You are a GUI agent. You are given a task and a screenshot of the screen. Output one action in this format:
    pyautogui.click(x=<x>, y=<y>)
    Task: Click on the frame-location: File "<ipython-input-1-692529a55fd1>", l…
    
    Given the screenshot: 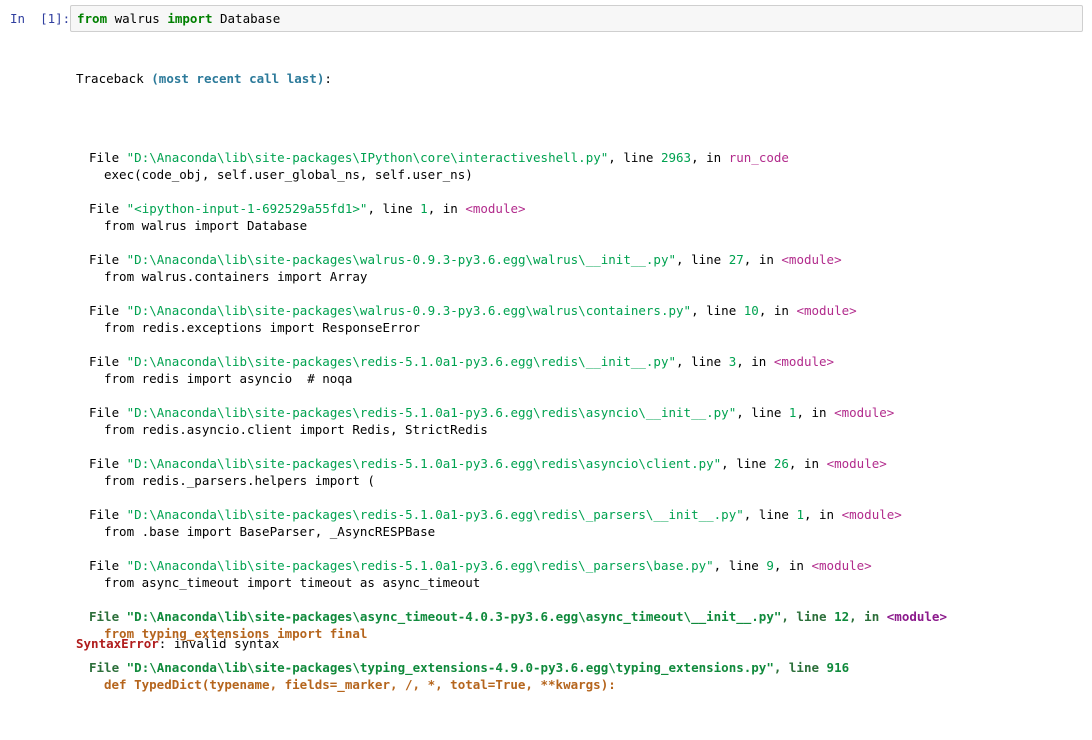 What is the action you would take?
    pyautogui.click(x=581, y=208)
    